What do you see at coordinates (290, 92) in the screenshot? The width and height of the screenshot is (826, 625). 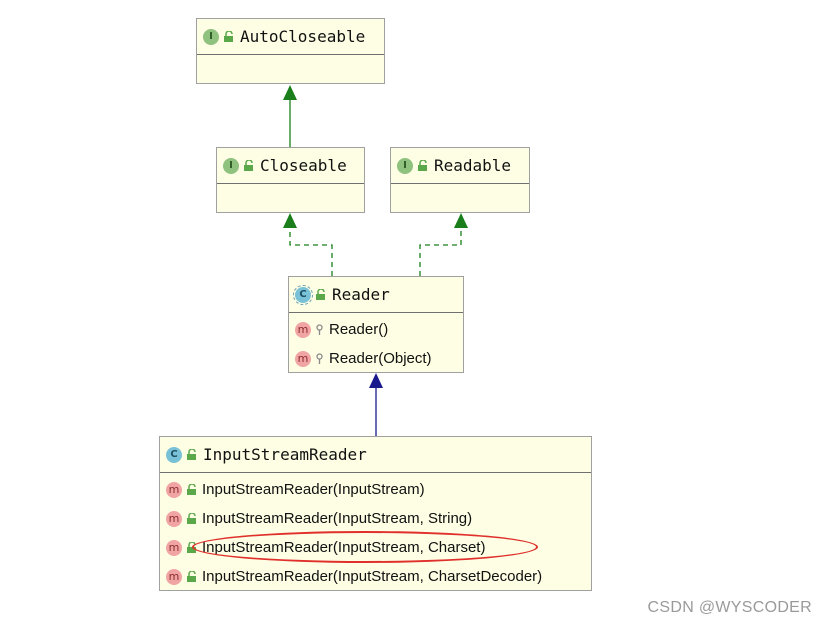 I see `arrowhead-autocloseable` at bounding box center [290, 92].